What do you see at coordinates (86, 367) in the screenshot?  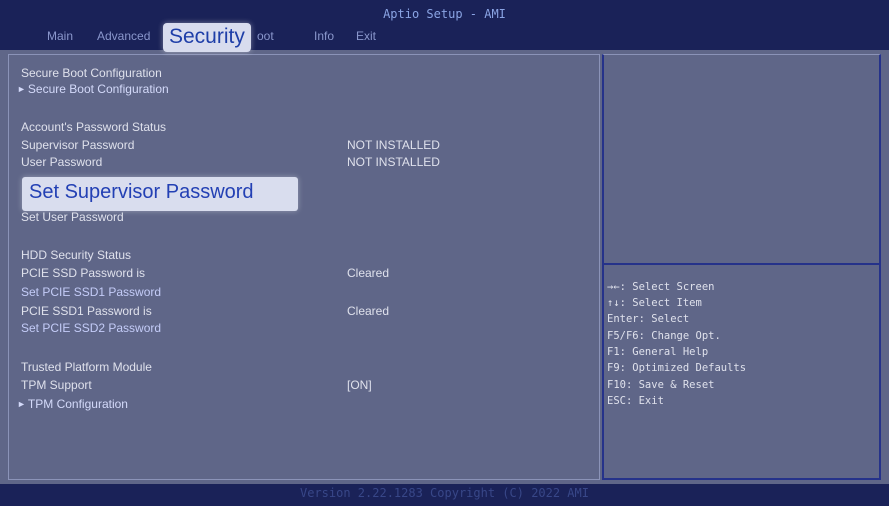 I see `tpm-header: Trusted Platform Module` at bounding box center [86, 367].